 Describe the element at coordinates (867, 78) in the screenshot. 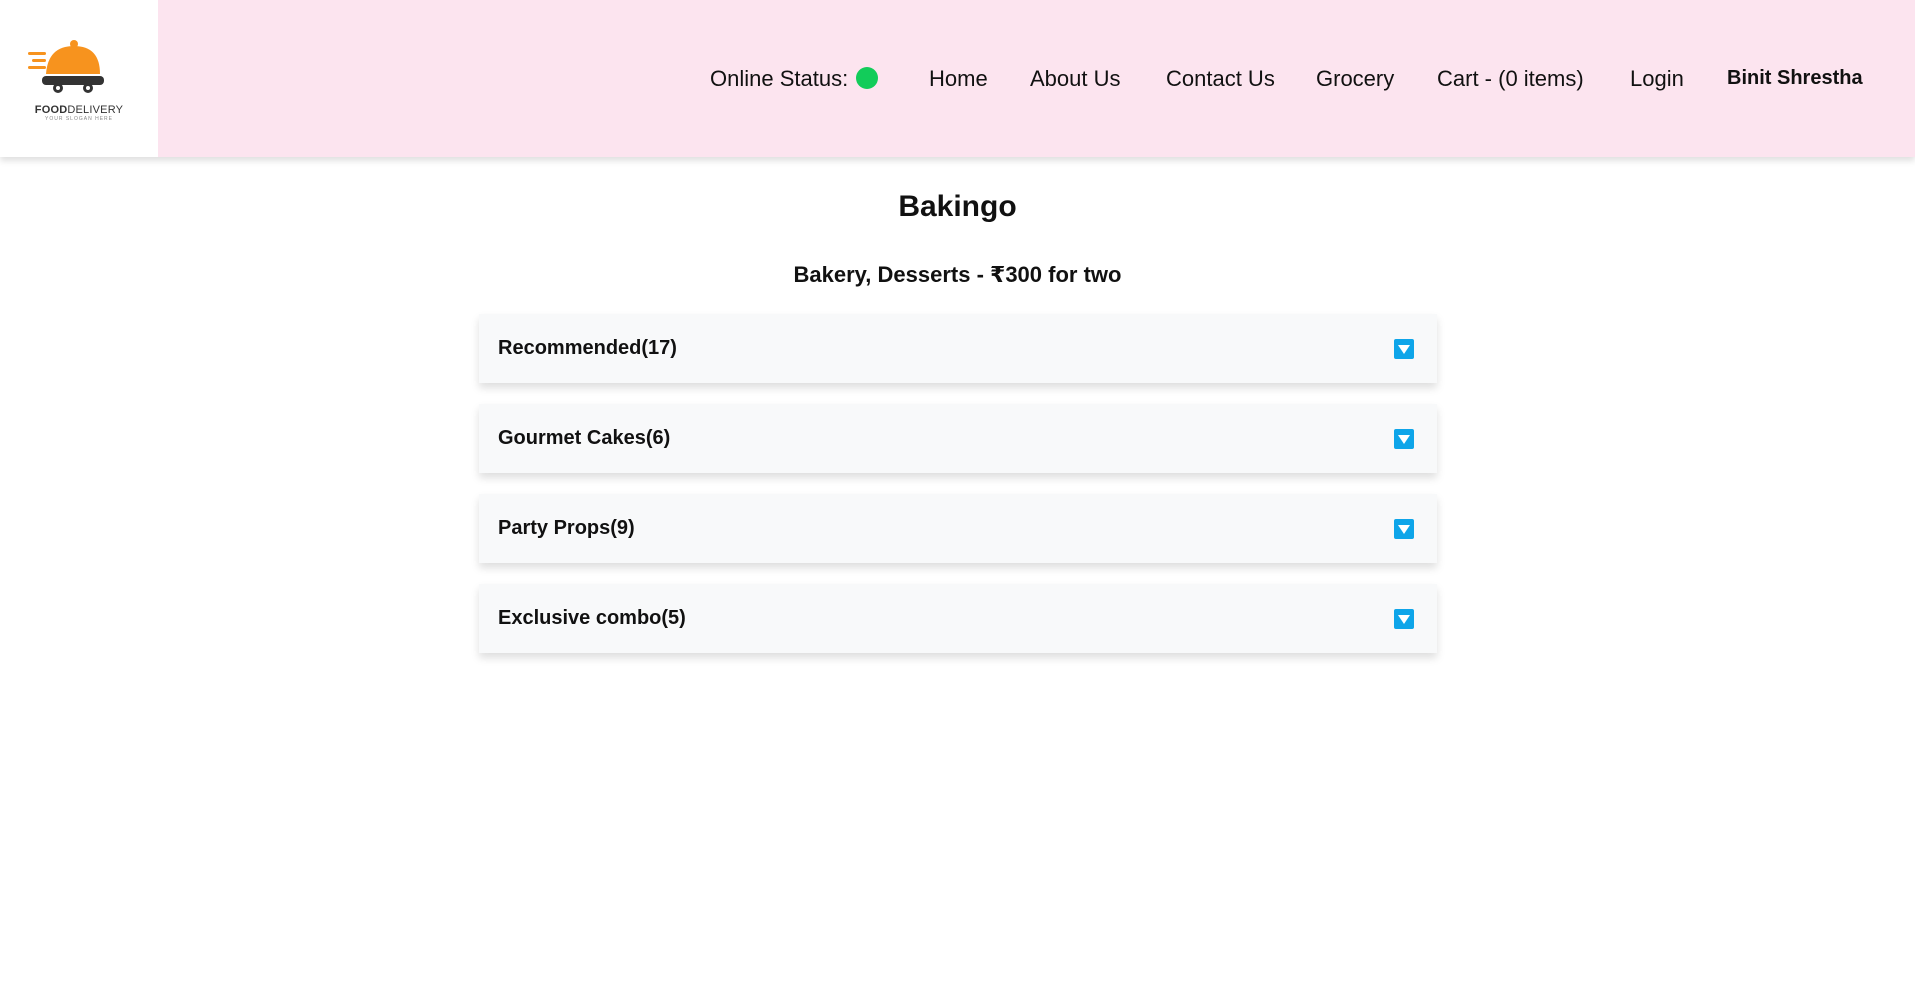

I see `online-status-dot-icon` at that location.